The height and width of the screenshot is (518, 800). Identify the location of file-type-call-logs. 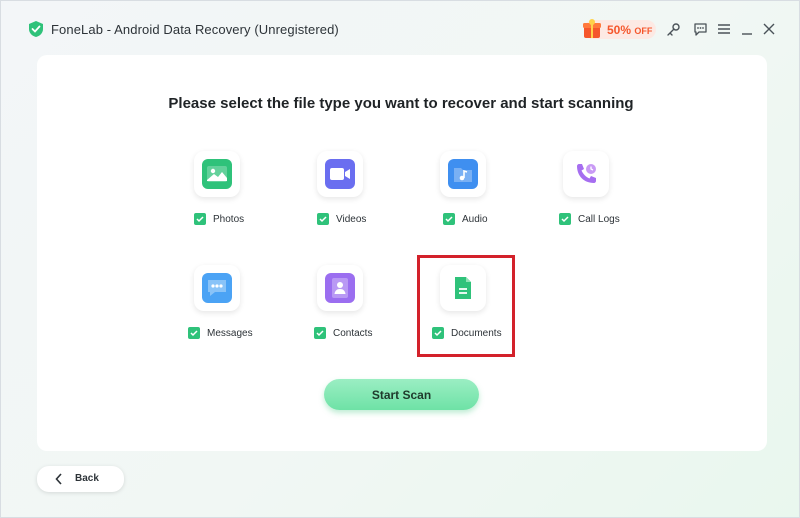
(586, 174).